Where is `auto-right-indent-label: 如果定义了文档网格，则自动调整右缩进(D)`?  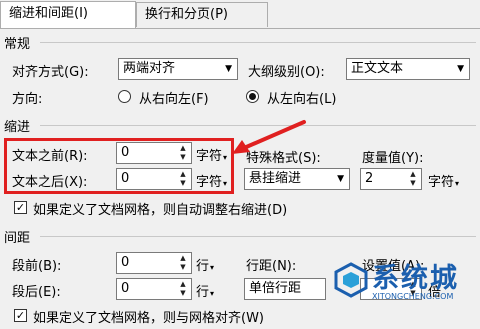 auto-right-indent-label: 如果定义了文档网格，则自动调整右缩进(D) is located at coordinates (160, 210).